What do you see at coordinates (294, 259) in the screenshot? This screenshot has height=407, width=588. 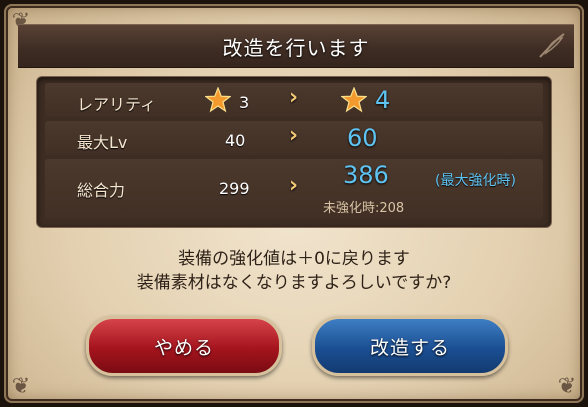 I see `message-line-1: 装備の強化値は＋0に戻ります` at bounding box center [294, 259].